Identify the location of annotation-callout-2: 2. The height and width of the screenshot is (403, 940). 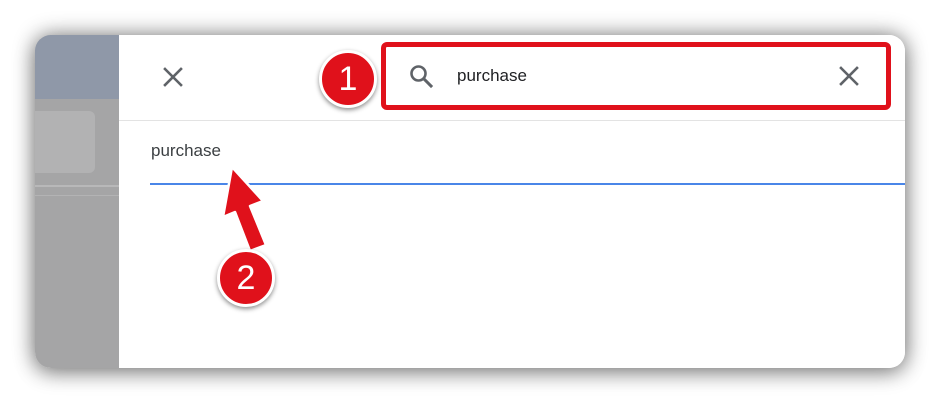
(246, 278).